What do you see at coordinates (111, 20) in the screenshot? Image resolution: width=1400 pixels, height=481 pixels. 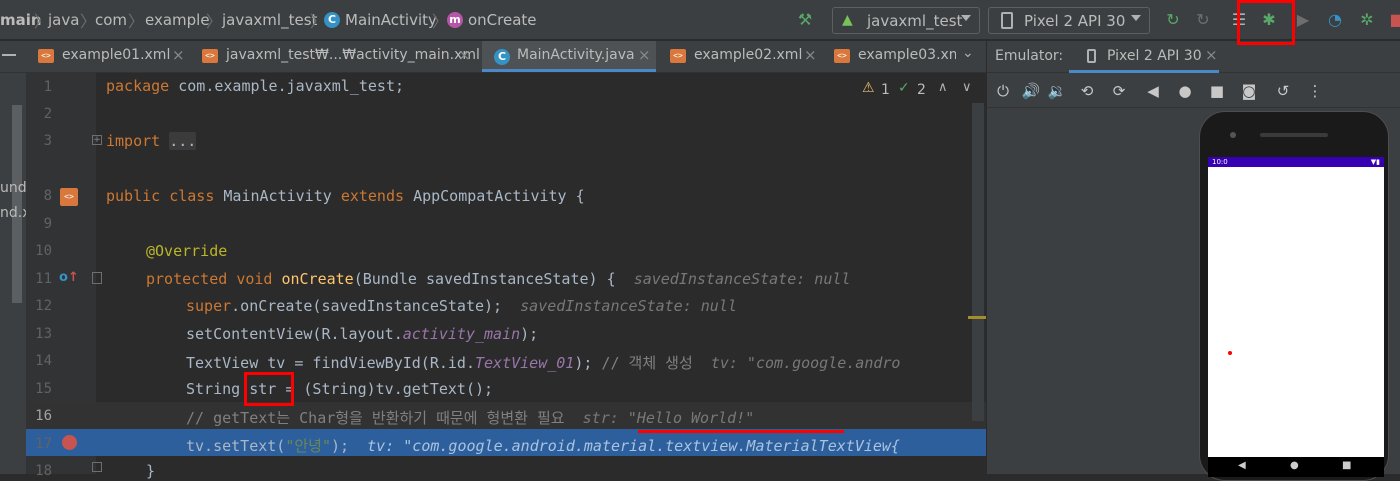 I see `breadcrumb-com: com` at bounding box center [111, 20].